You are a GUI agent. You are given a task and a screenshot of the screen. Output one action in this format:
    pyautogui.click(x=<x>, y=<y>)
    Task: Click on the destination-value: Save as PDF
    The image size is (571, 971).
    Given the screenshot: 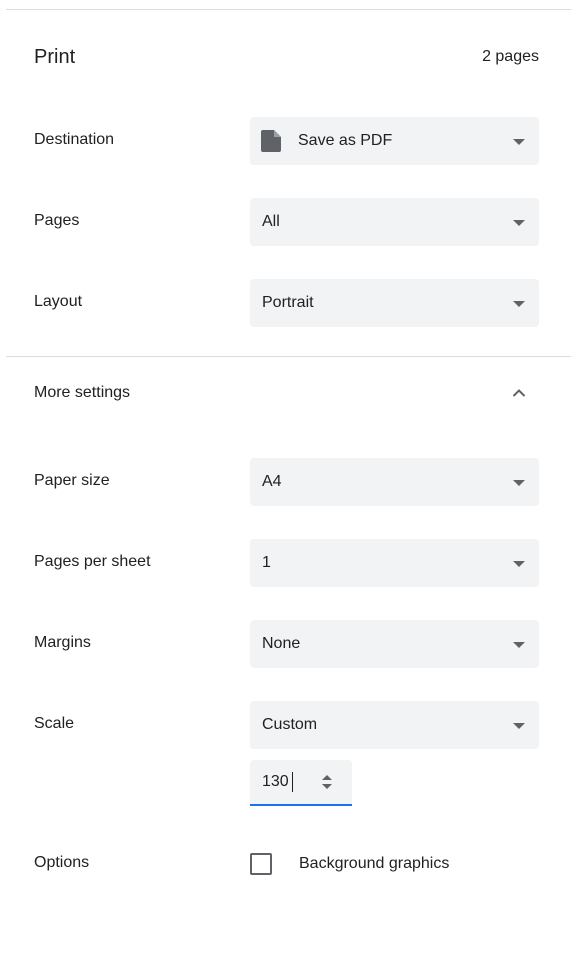 What is the action you would take?
    pyautogui.click(x=345, y=140)
    